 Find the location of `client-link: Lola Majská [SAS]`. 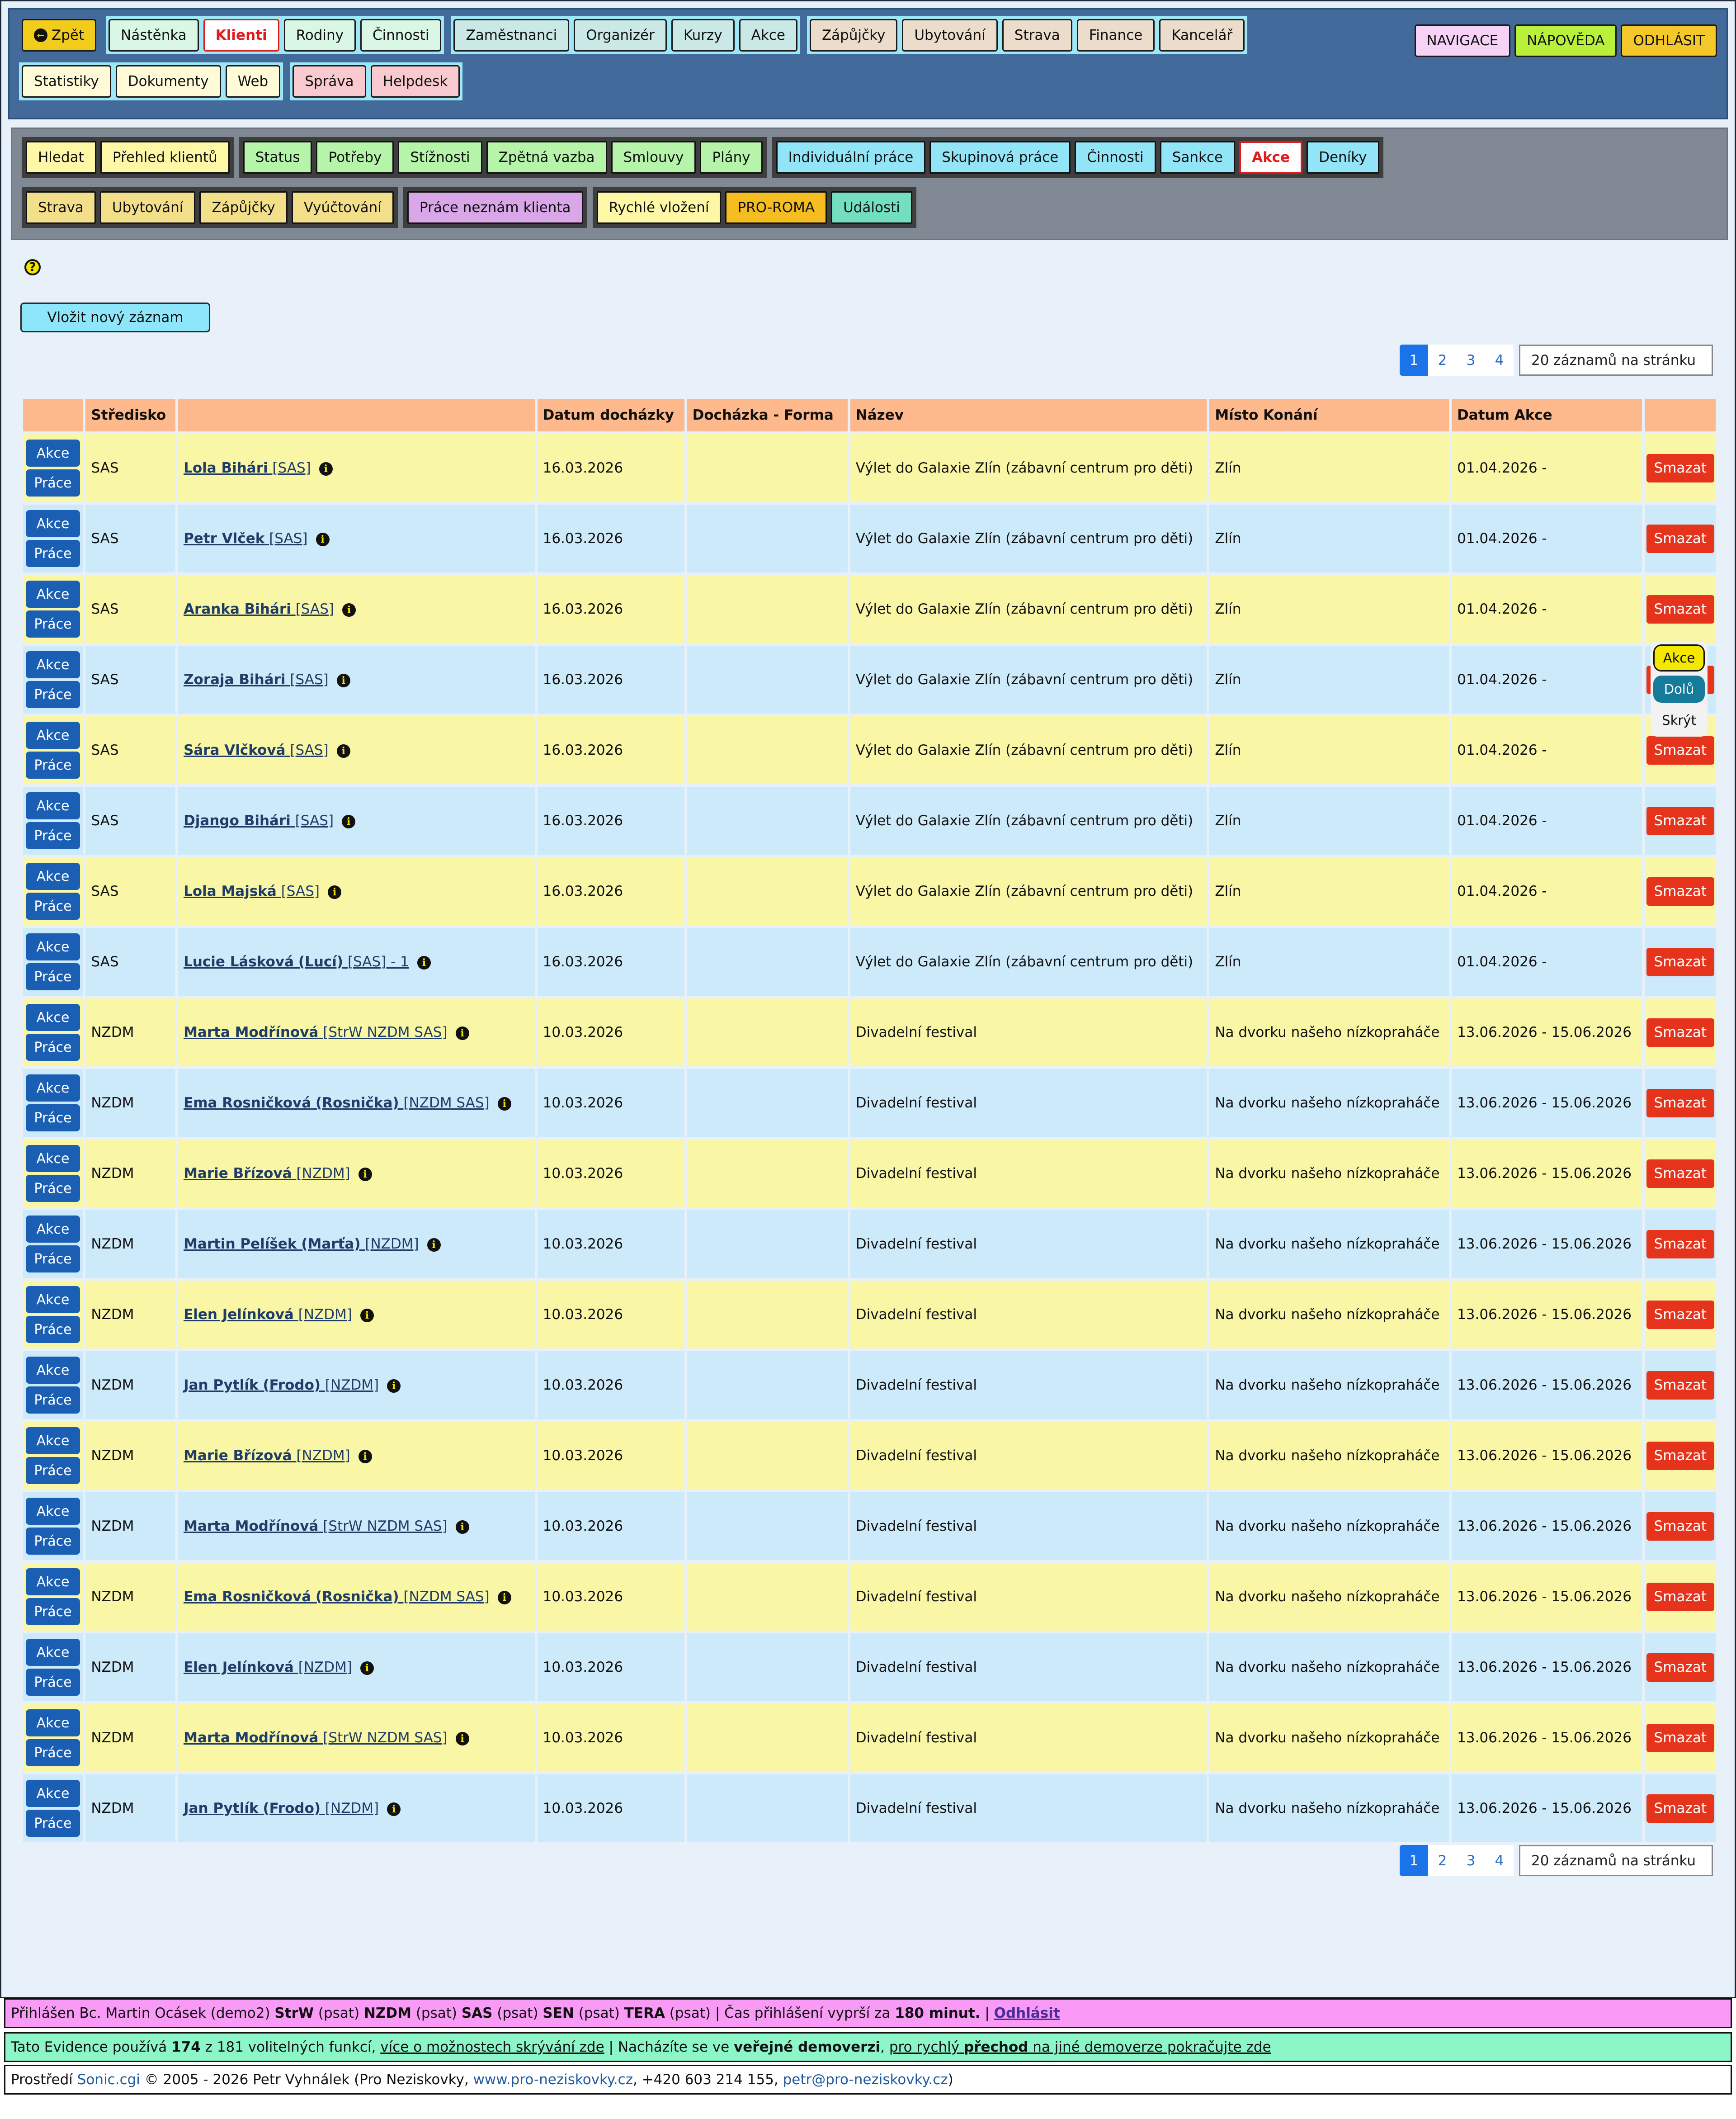

client-link: Lola Majská [SAS] is located at coordinates (252, 891).